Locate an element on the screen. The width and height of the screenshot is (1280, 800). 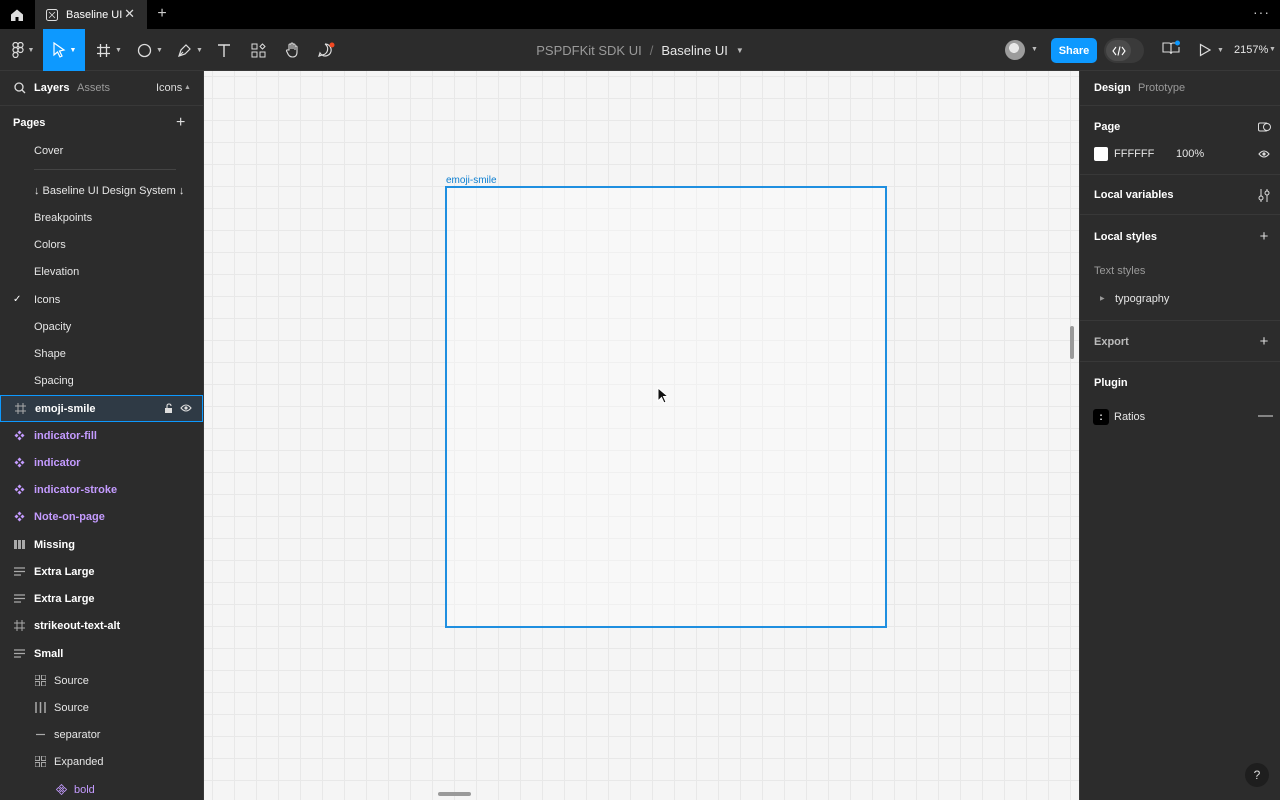
page-label: ↓ Baseline UI Design System ↓ is located at coordinates (109, 190).